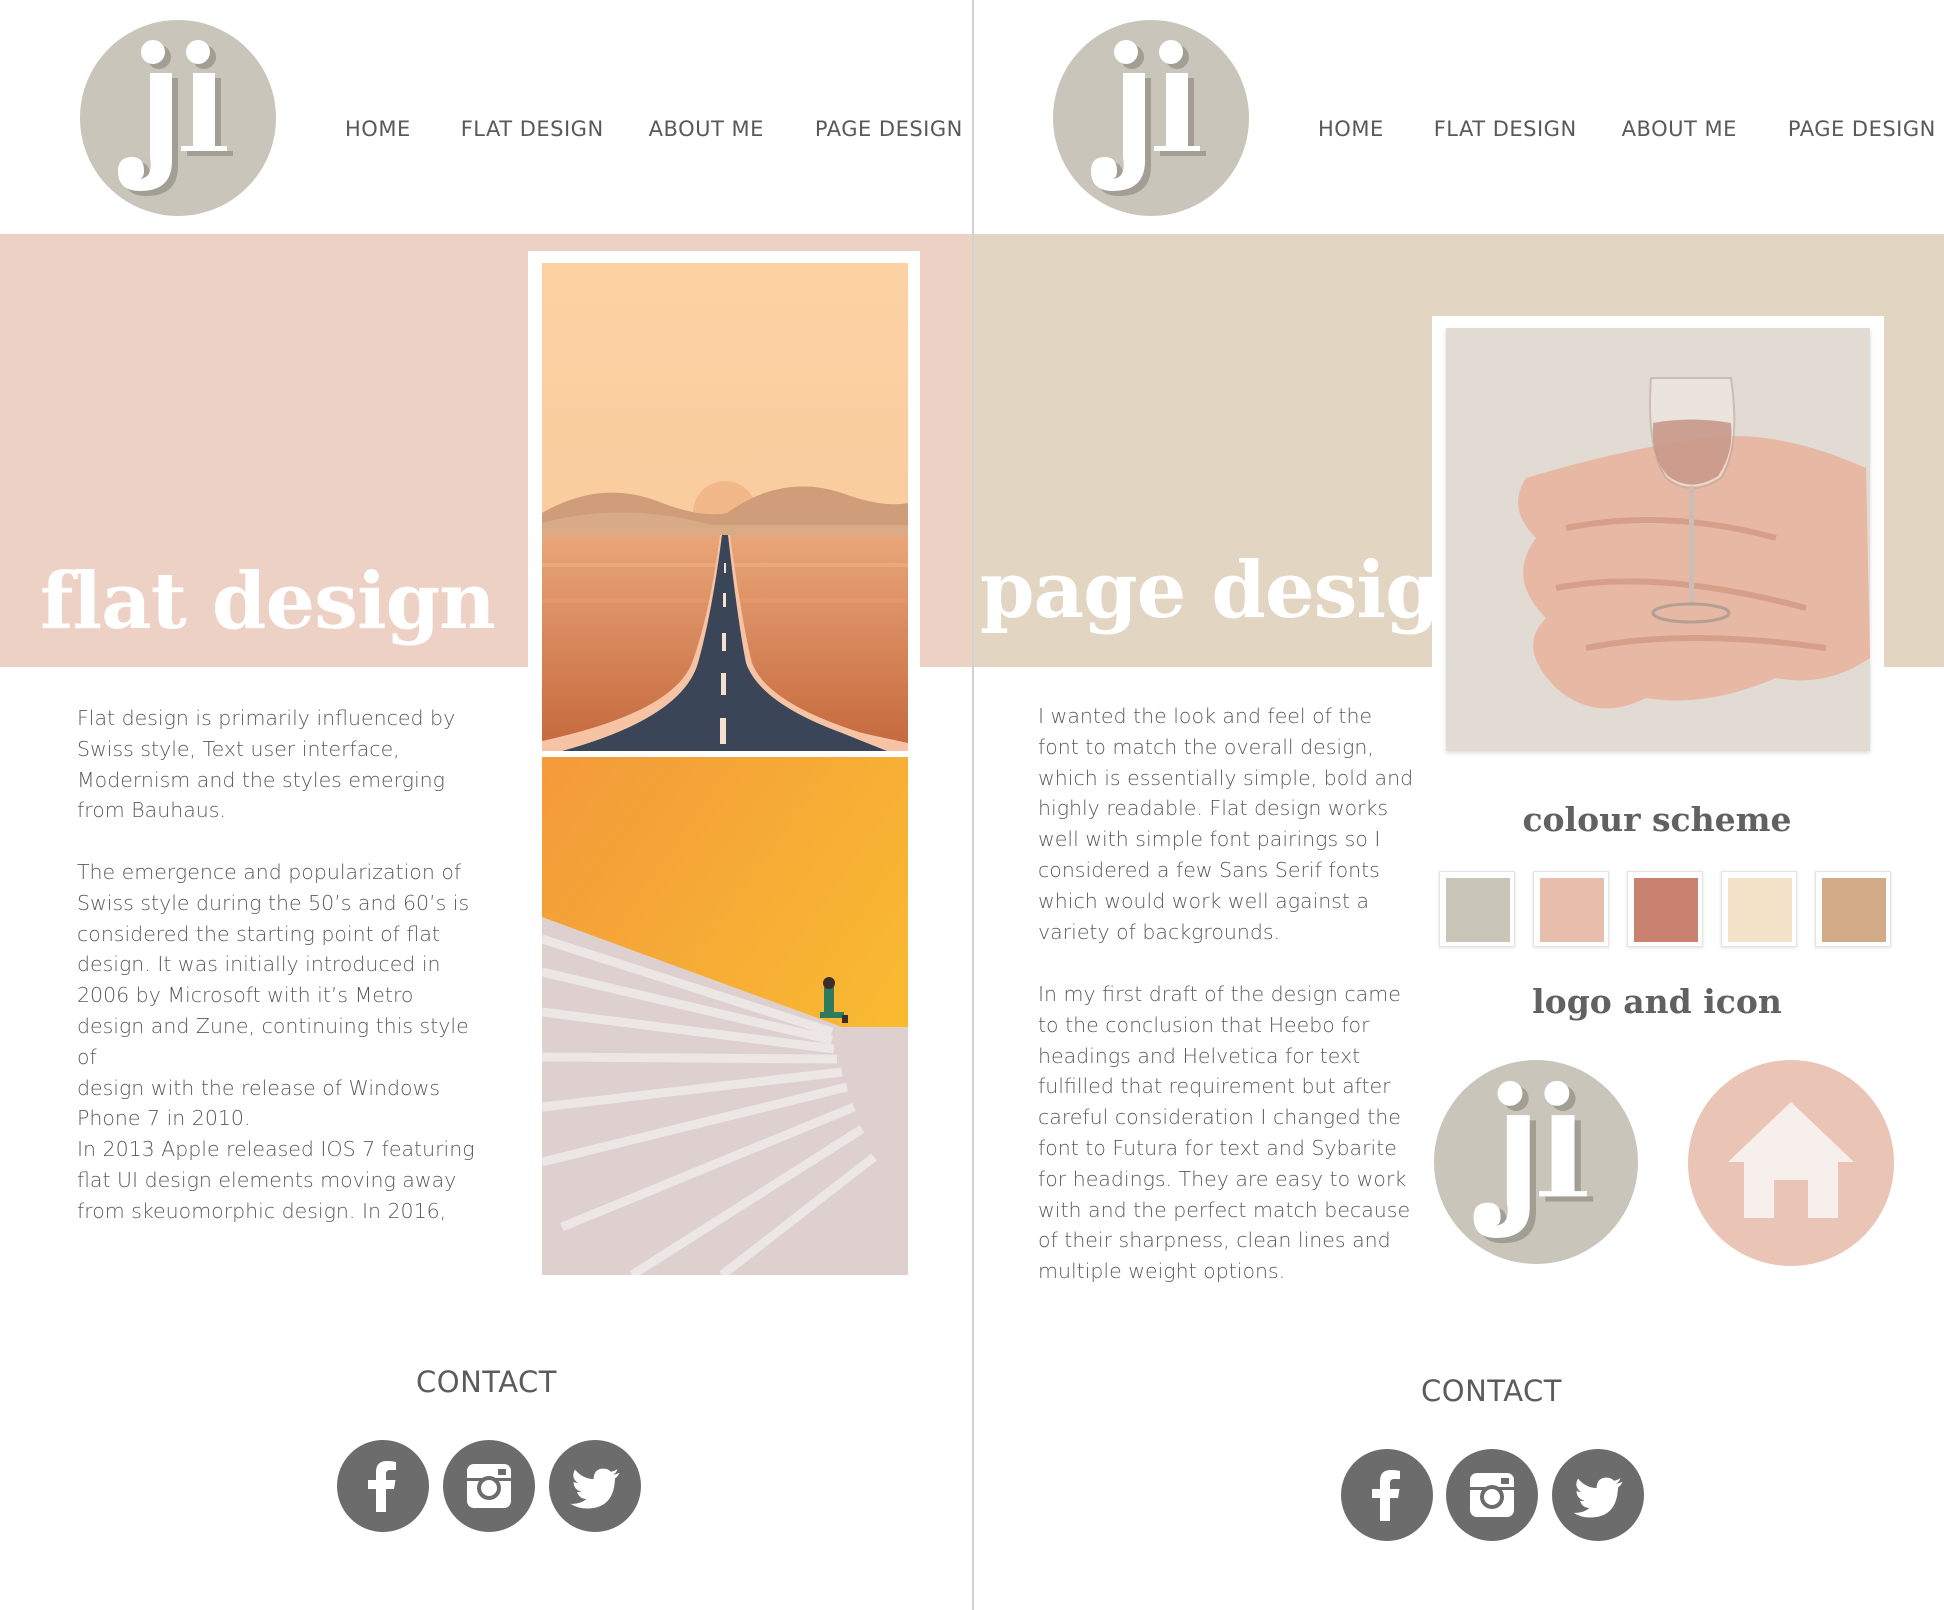  Describe the element at coordinates (1477, 909) in the screenshot. I see `swatch-grey` at that location.